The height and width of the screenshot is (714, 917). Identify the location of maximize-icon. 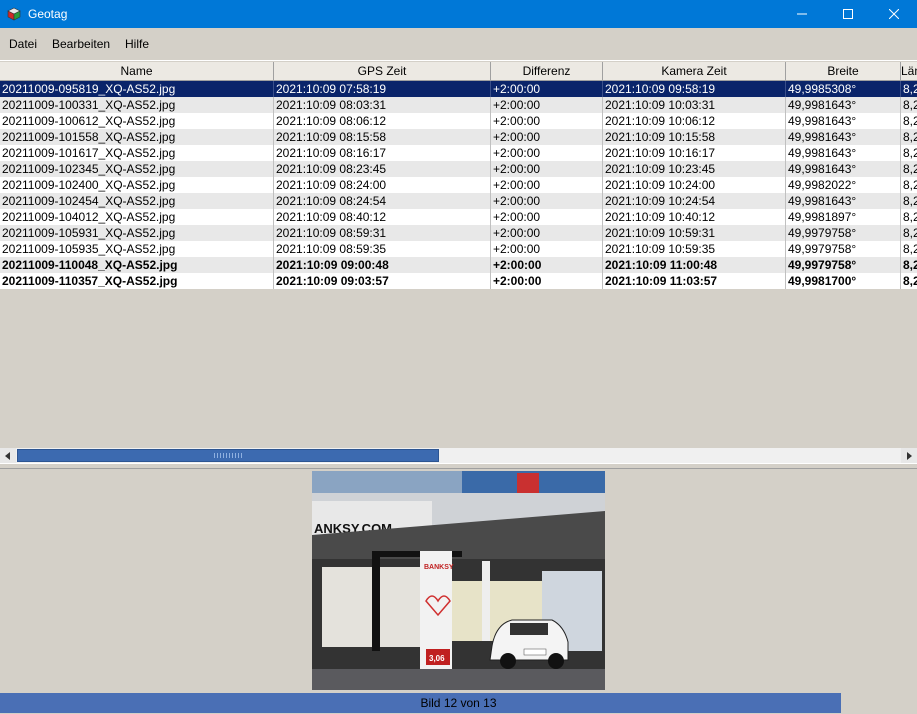
(848, 14).